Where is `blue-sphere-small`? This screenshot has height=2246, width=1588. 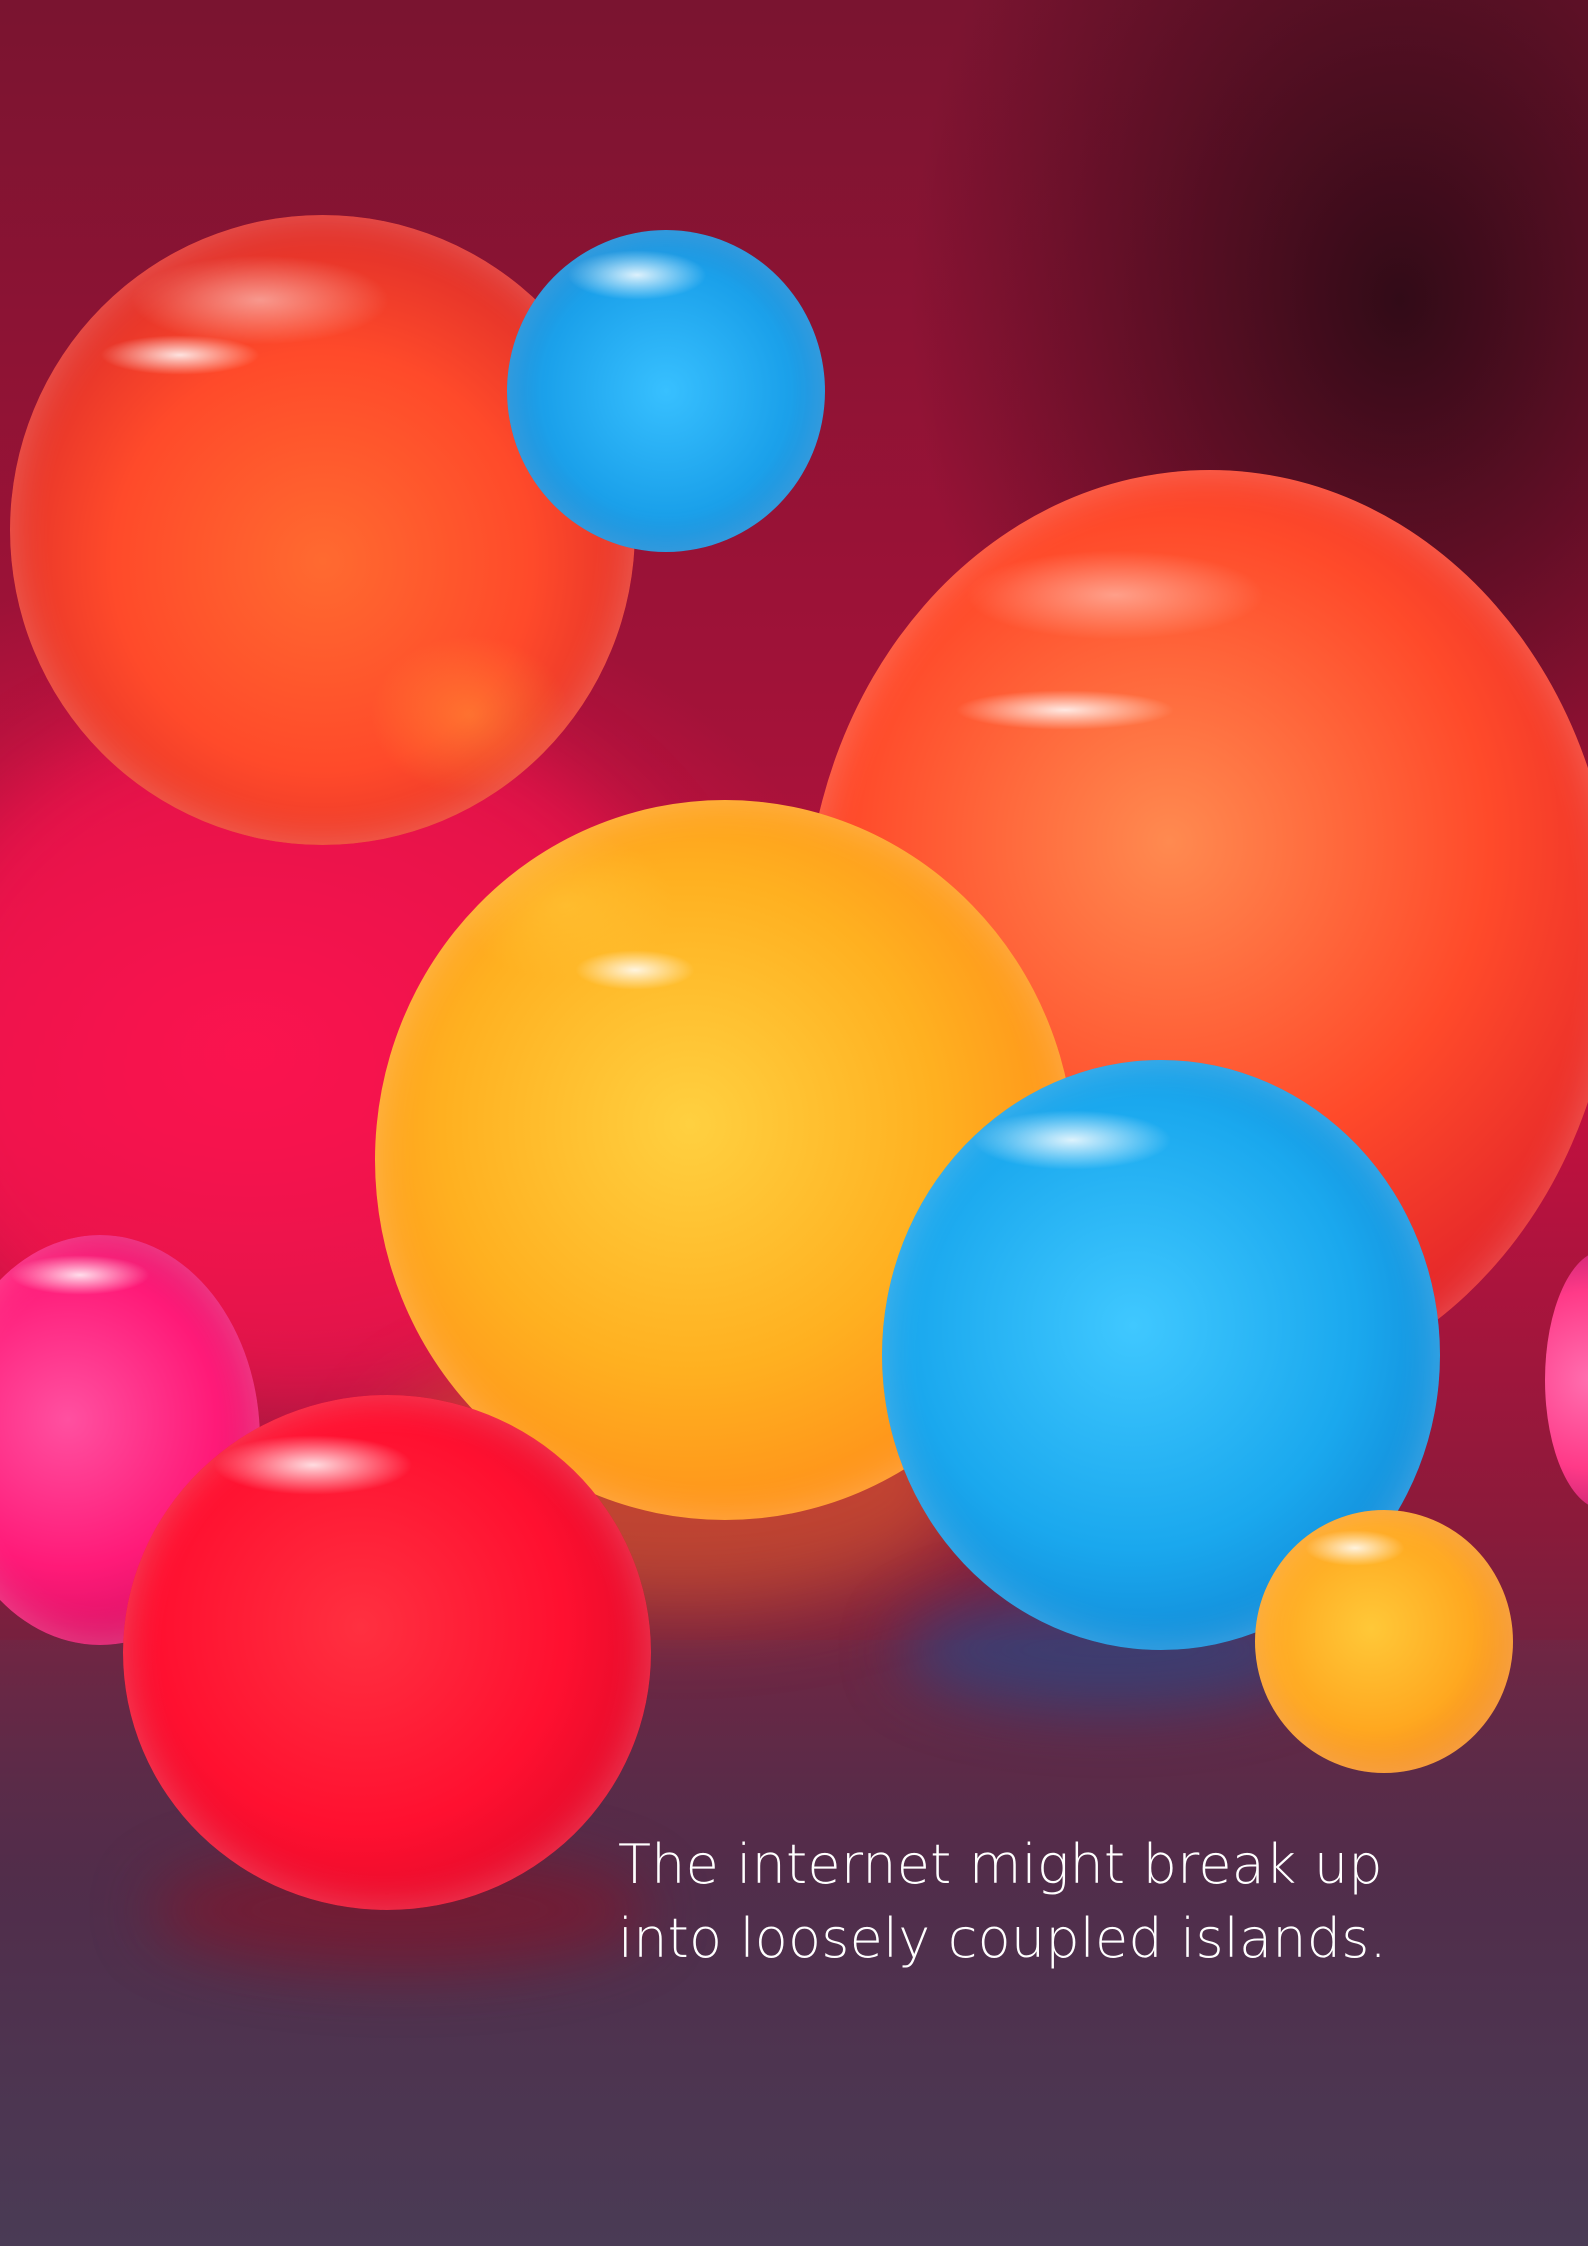 blue-sphere-small is located at coordinates (666, 391).